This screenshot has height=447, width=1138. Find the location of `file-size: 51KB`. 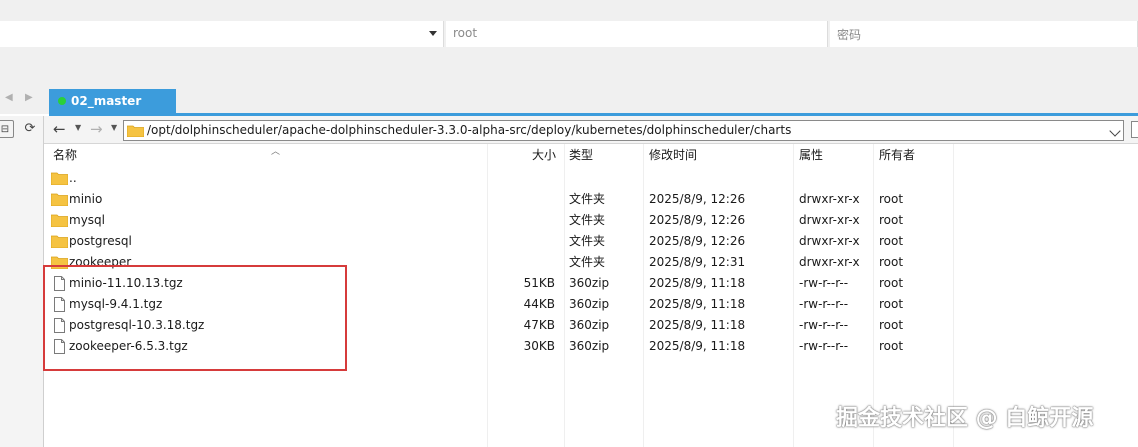

file-size: 51KB is located at coordinates (539, 283).